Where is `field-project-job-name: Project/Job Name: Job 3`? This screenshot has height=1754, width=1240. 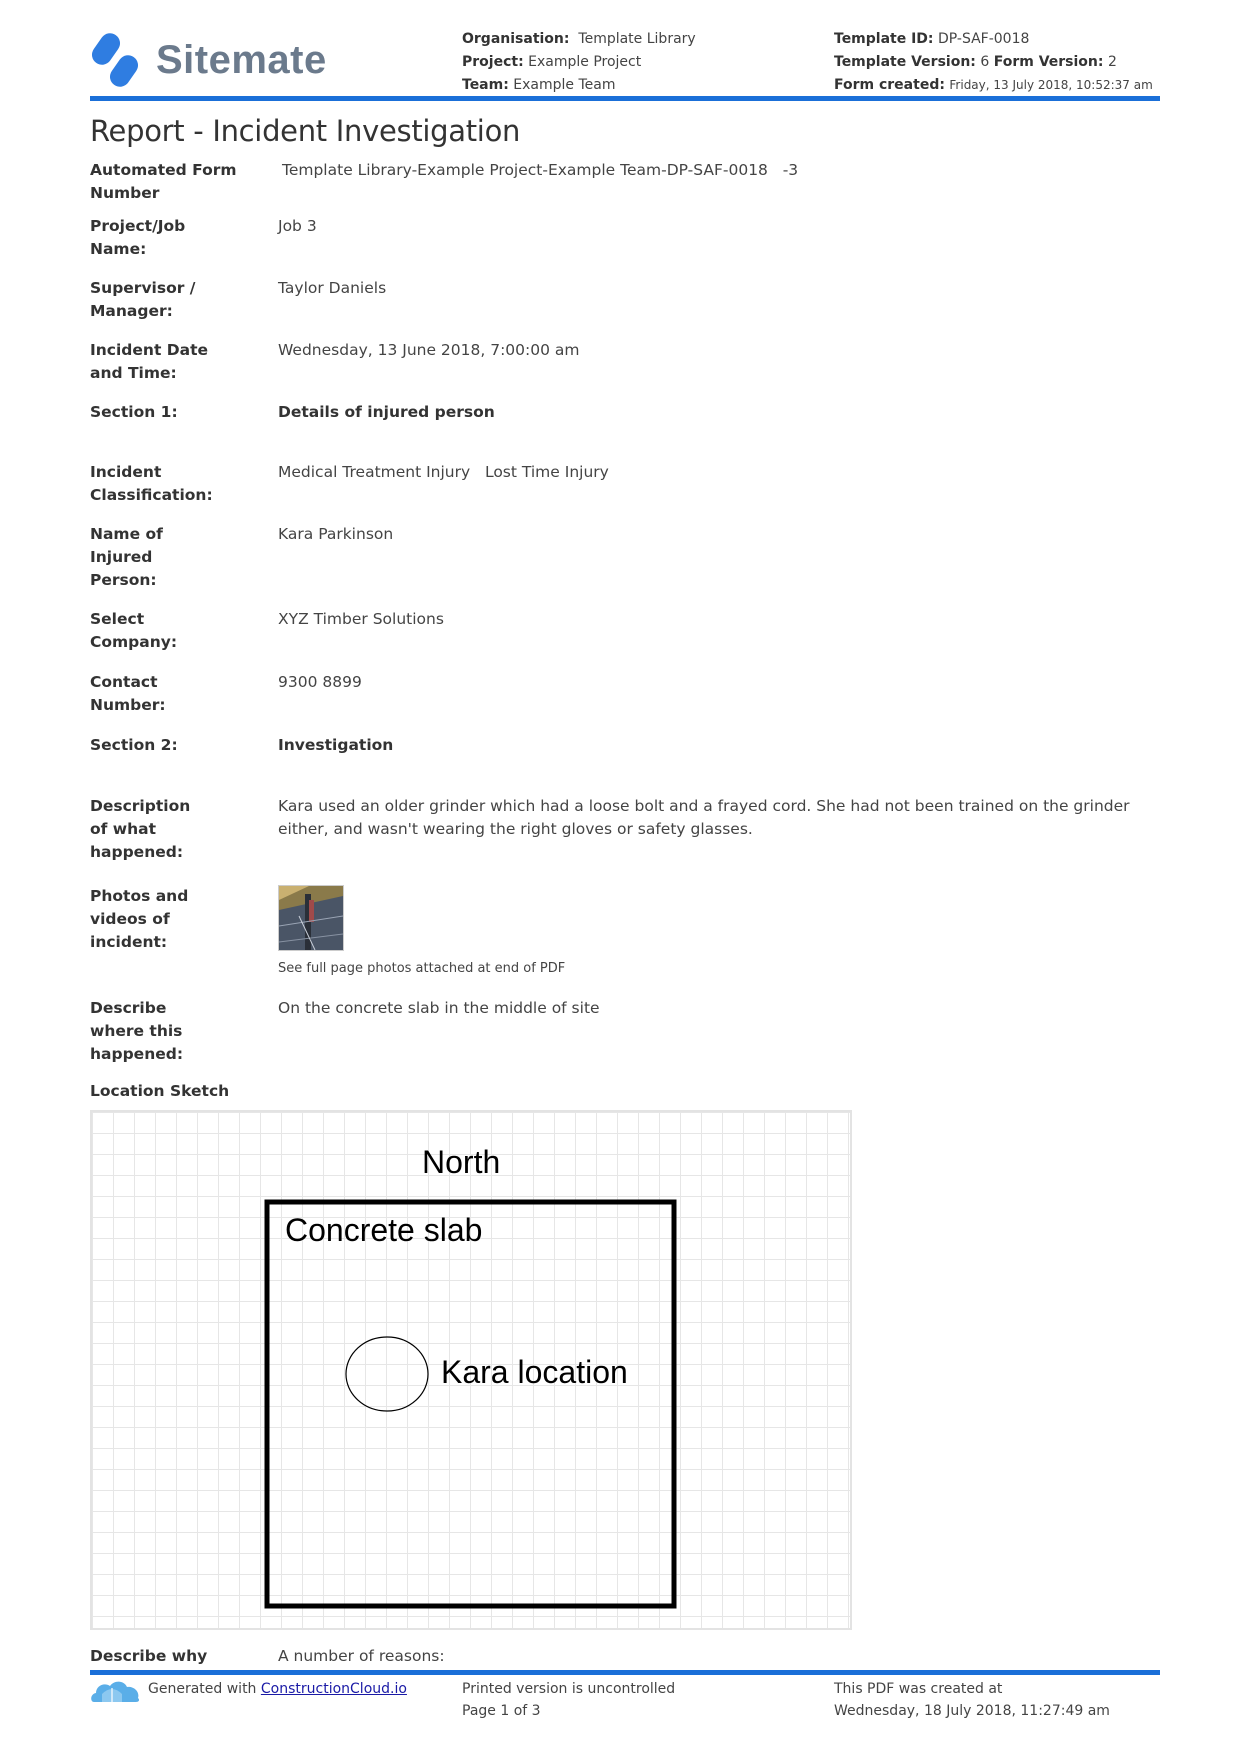
field-project-job-name: Project/Job Name: Job 3 is located at coordinates (625, 238).